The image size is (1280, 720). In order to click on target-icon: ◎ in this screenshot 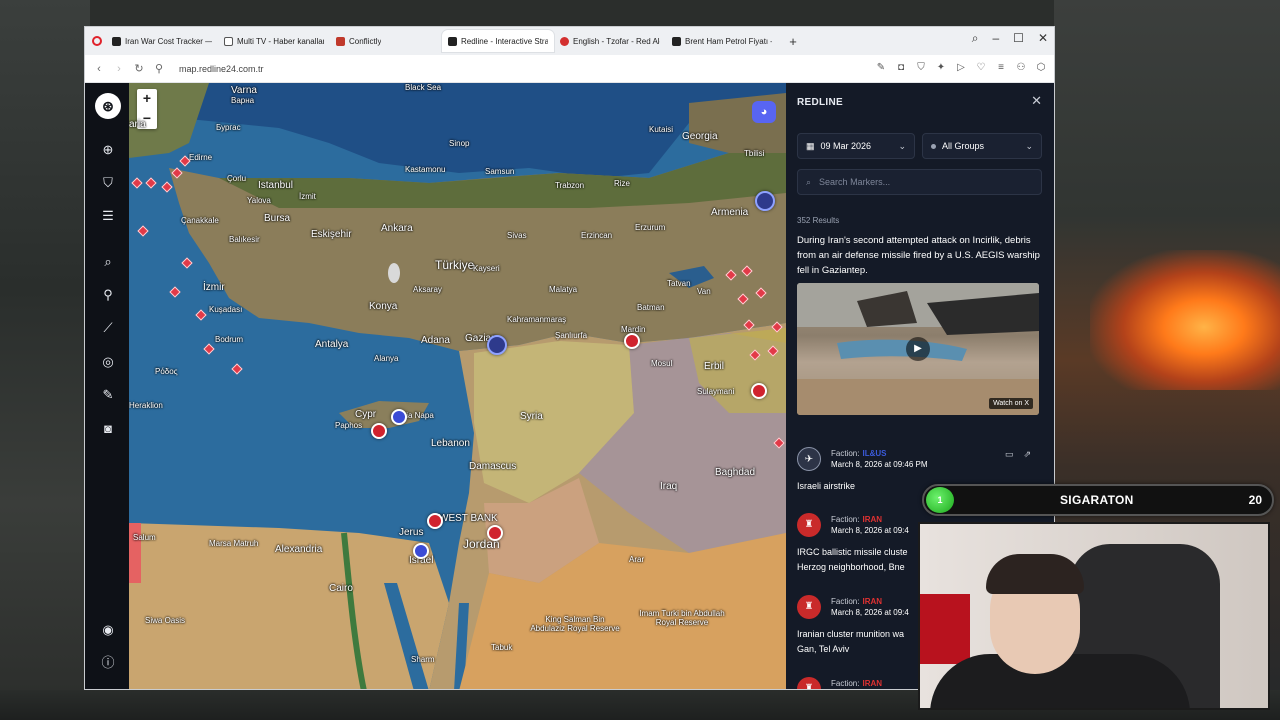, I will do `click(108, 362)`.